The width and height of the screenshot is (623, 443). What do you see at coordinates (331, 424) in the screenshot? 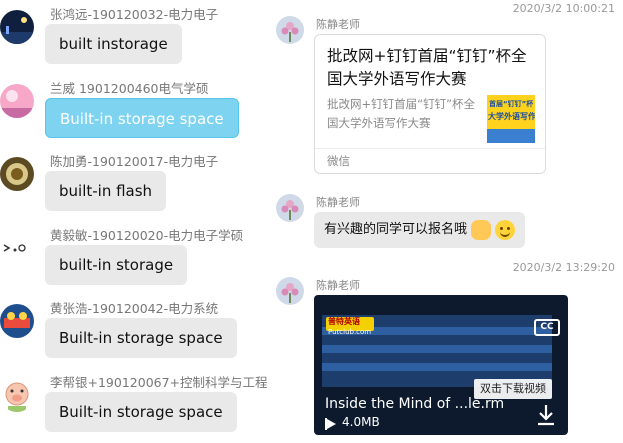
I see `play-icon` at bounding box center [331, 424].